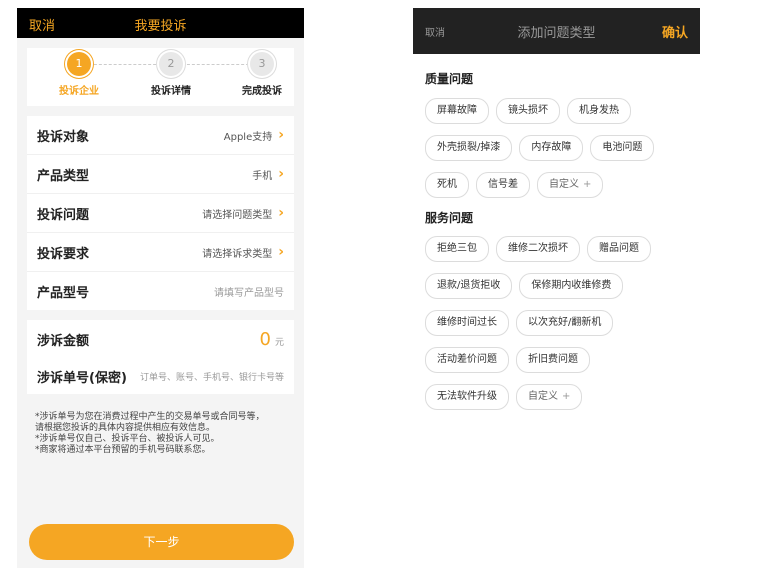 This screenshot has height=572, width=771. I want to click on issue-tag: 维修时间过长, so click(467, 323).